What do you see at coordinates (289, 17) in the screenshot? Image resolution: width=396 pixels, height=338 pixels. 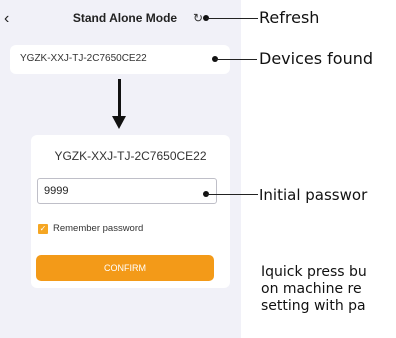 I see `refresh-callout-label: Refresh` at bounding box center [289, 17].